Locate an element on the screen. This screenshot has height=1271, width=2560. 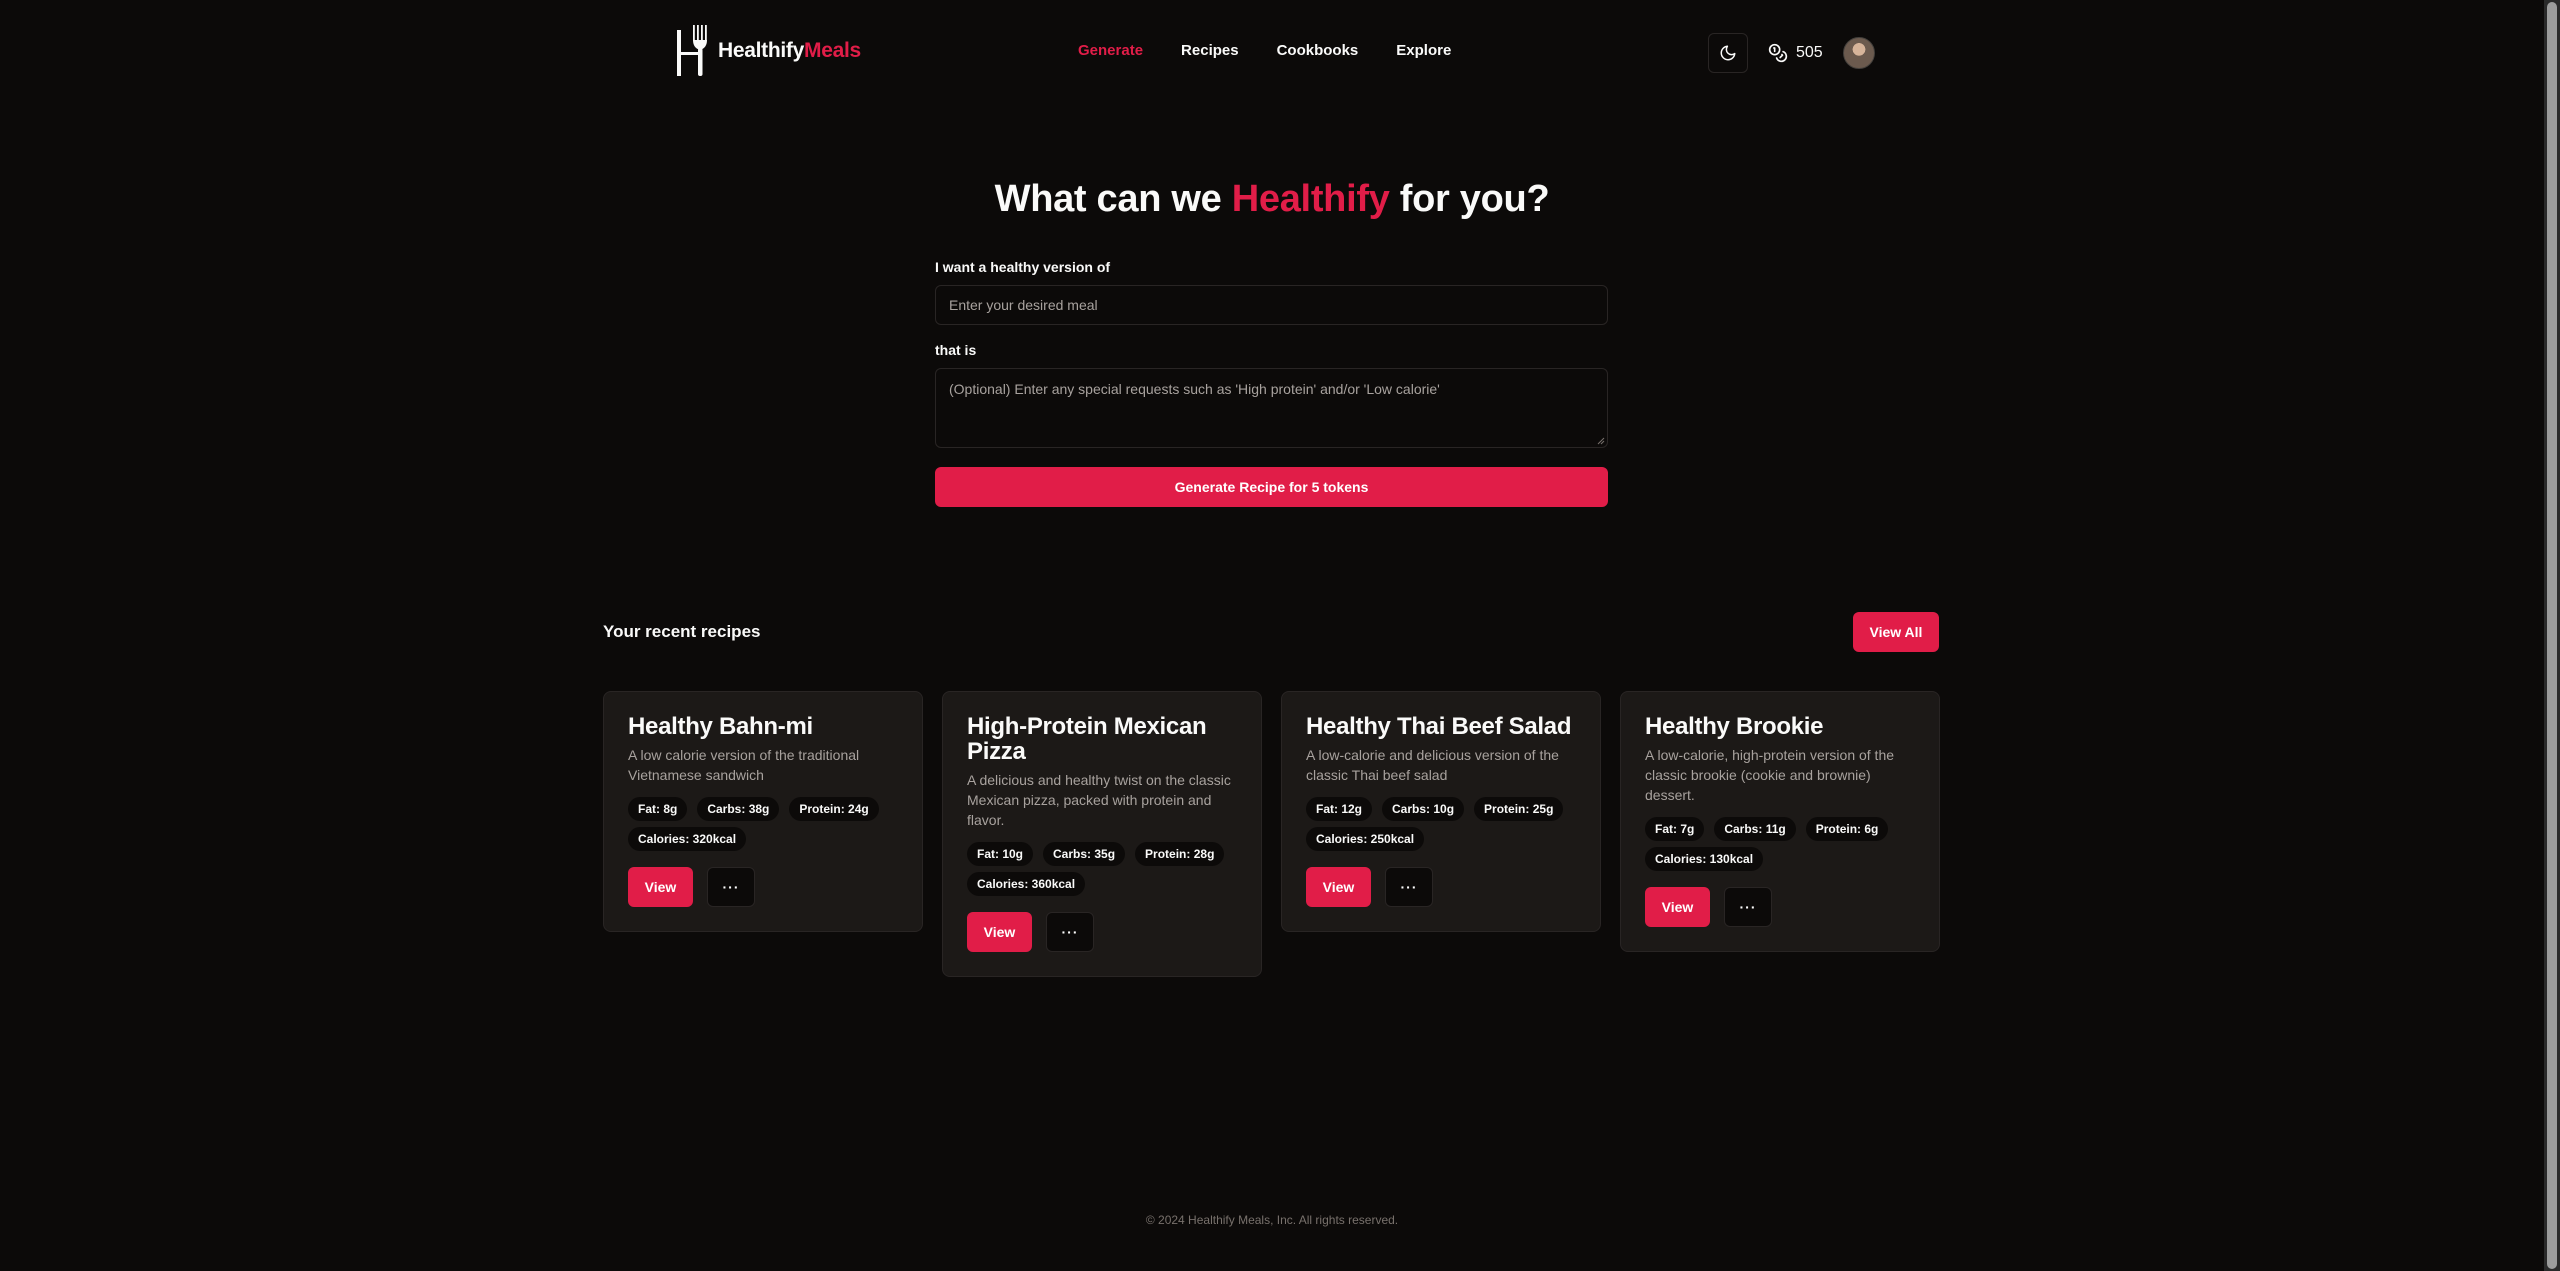
view-all-button: View All is located at coordinates (1896, 632).